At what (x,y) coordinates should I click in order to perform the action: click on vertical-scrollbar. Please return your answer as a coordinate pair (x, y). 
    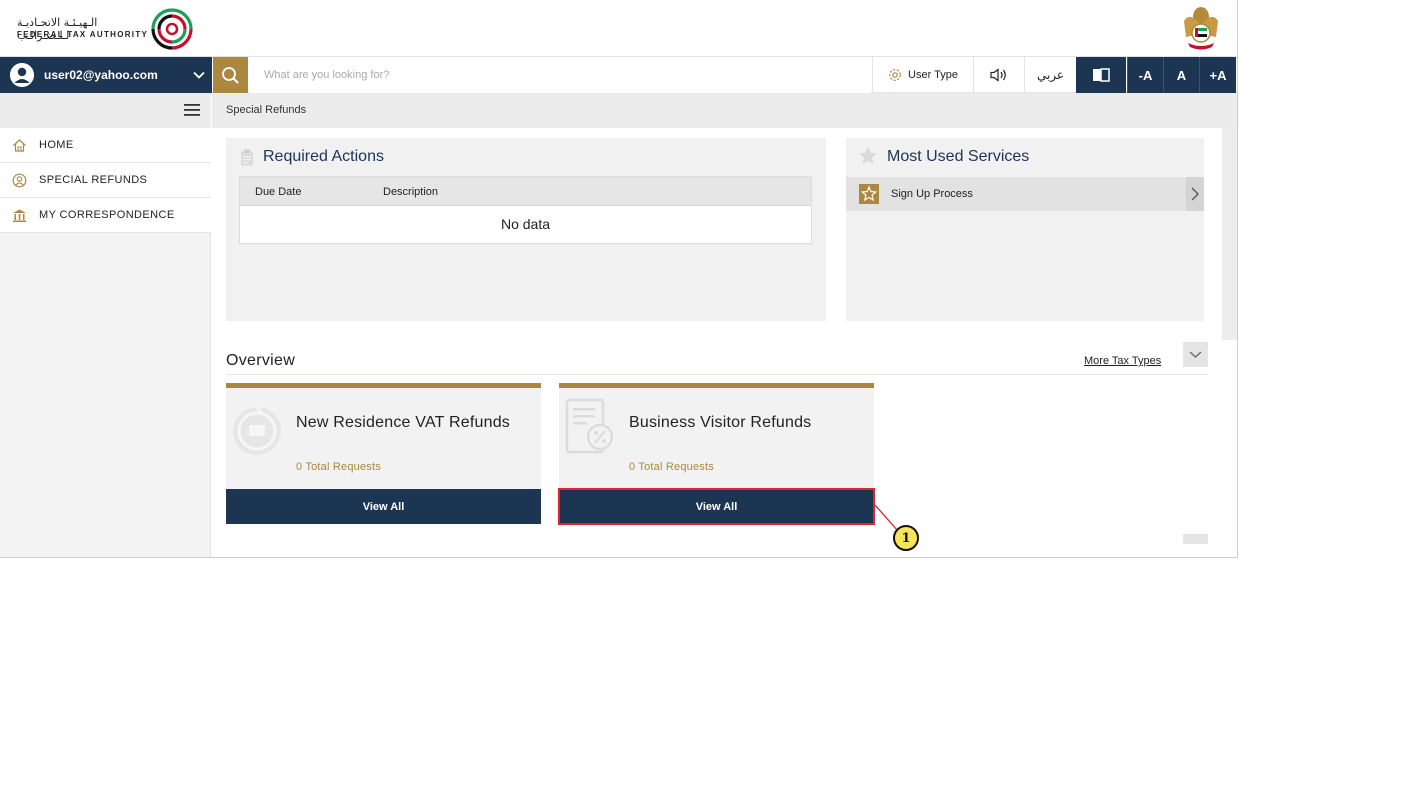
    Looking at the image, I should click on (1229, 234).